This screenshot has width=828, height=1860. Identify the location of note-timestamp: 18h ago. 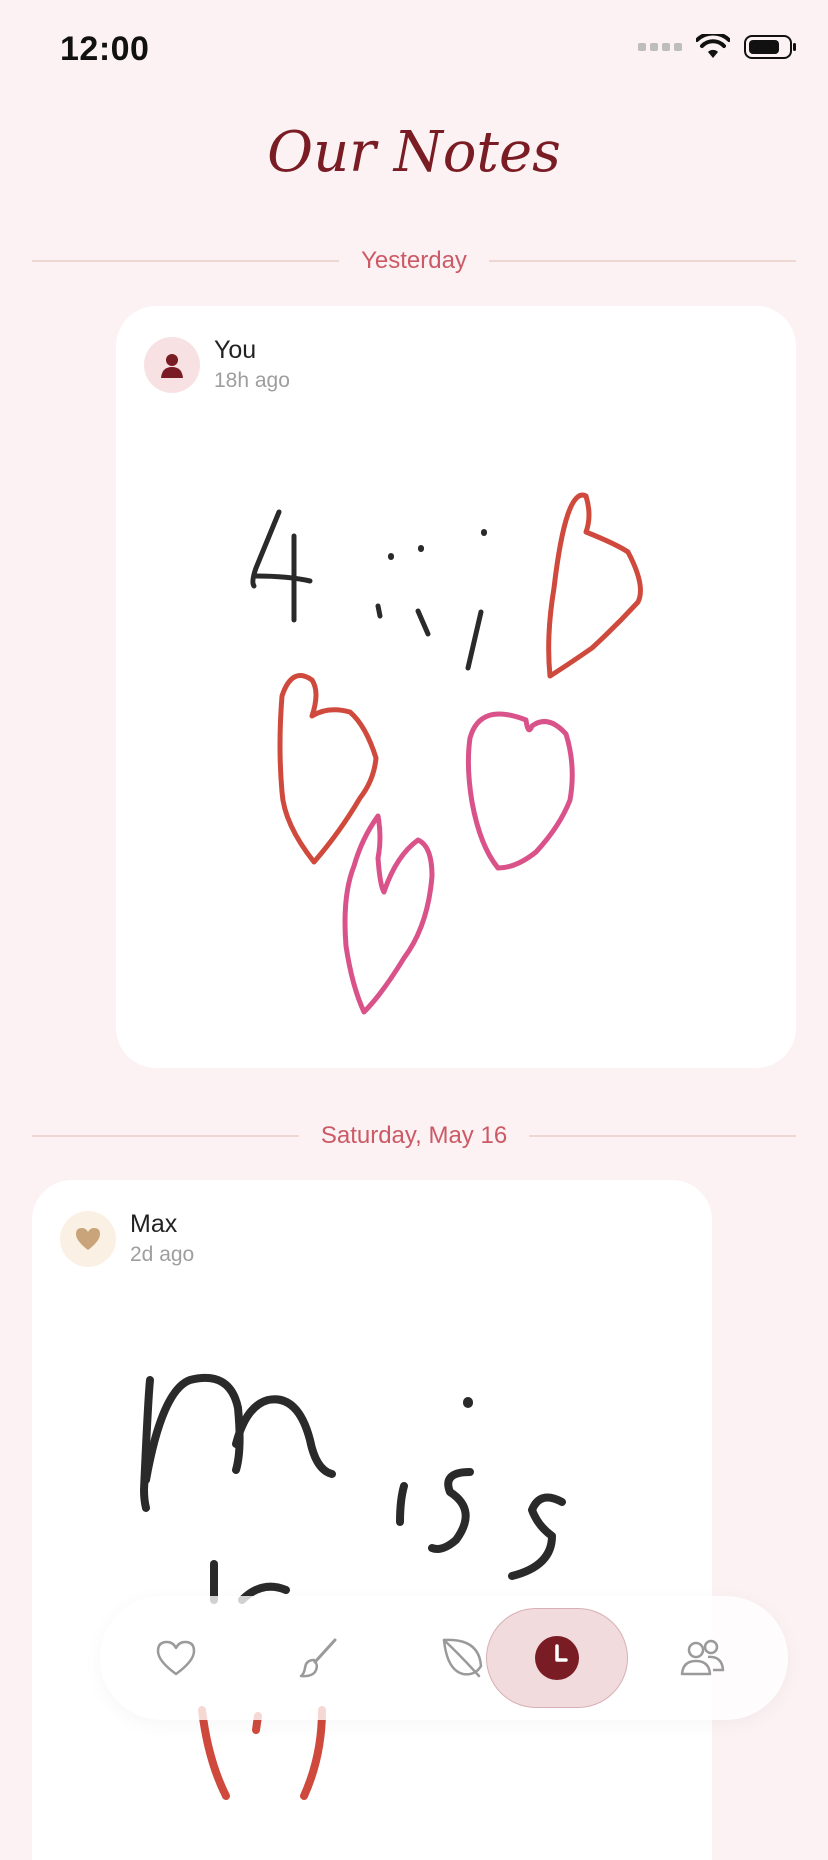
(252, 380).